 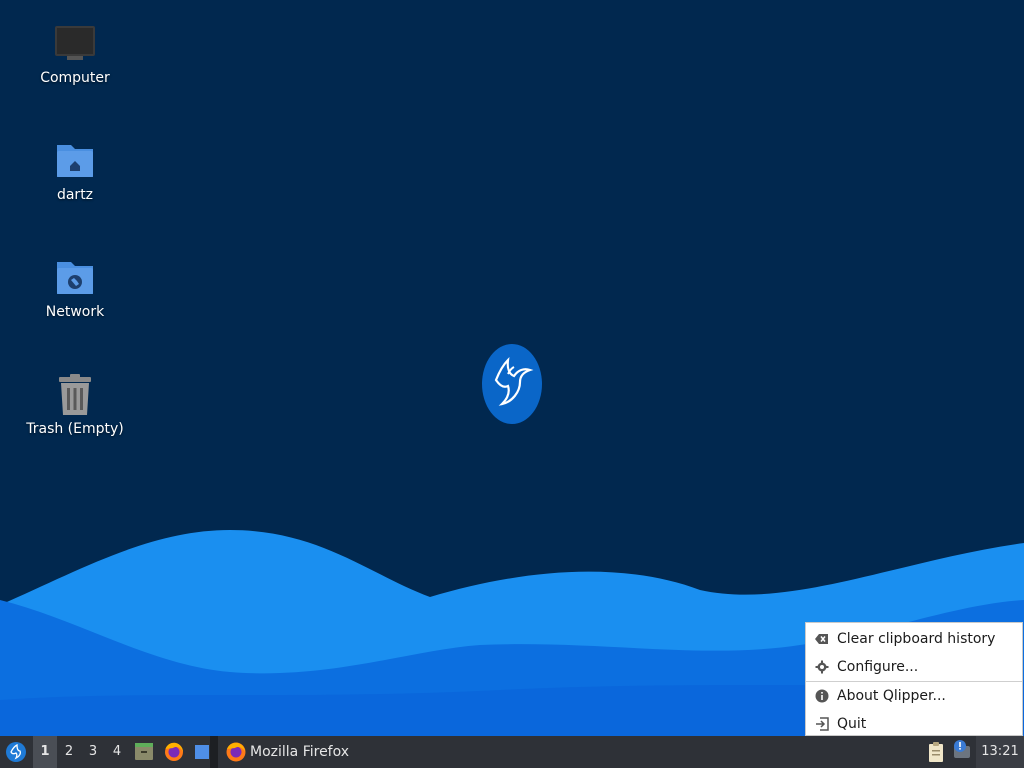 I want to click on menu-item-label: Quit, so click(x=852, y=724).